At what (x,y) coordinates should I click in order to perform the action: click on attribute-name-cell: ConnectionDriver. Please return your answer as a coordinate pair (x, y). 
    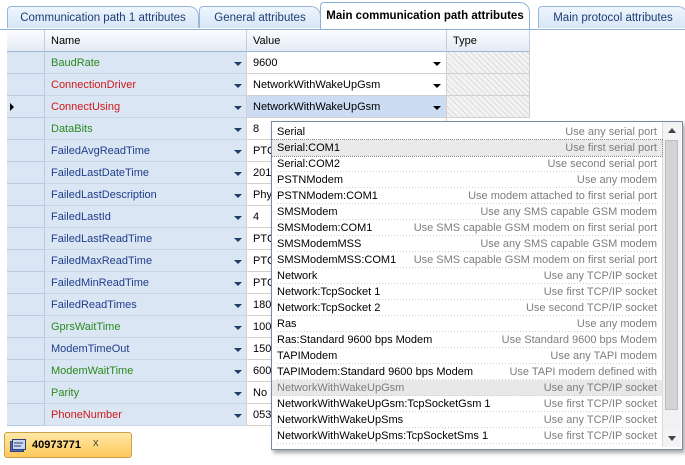
    Looking at the image, I should click on (146, 85).